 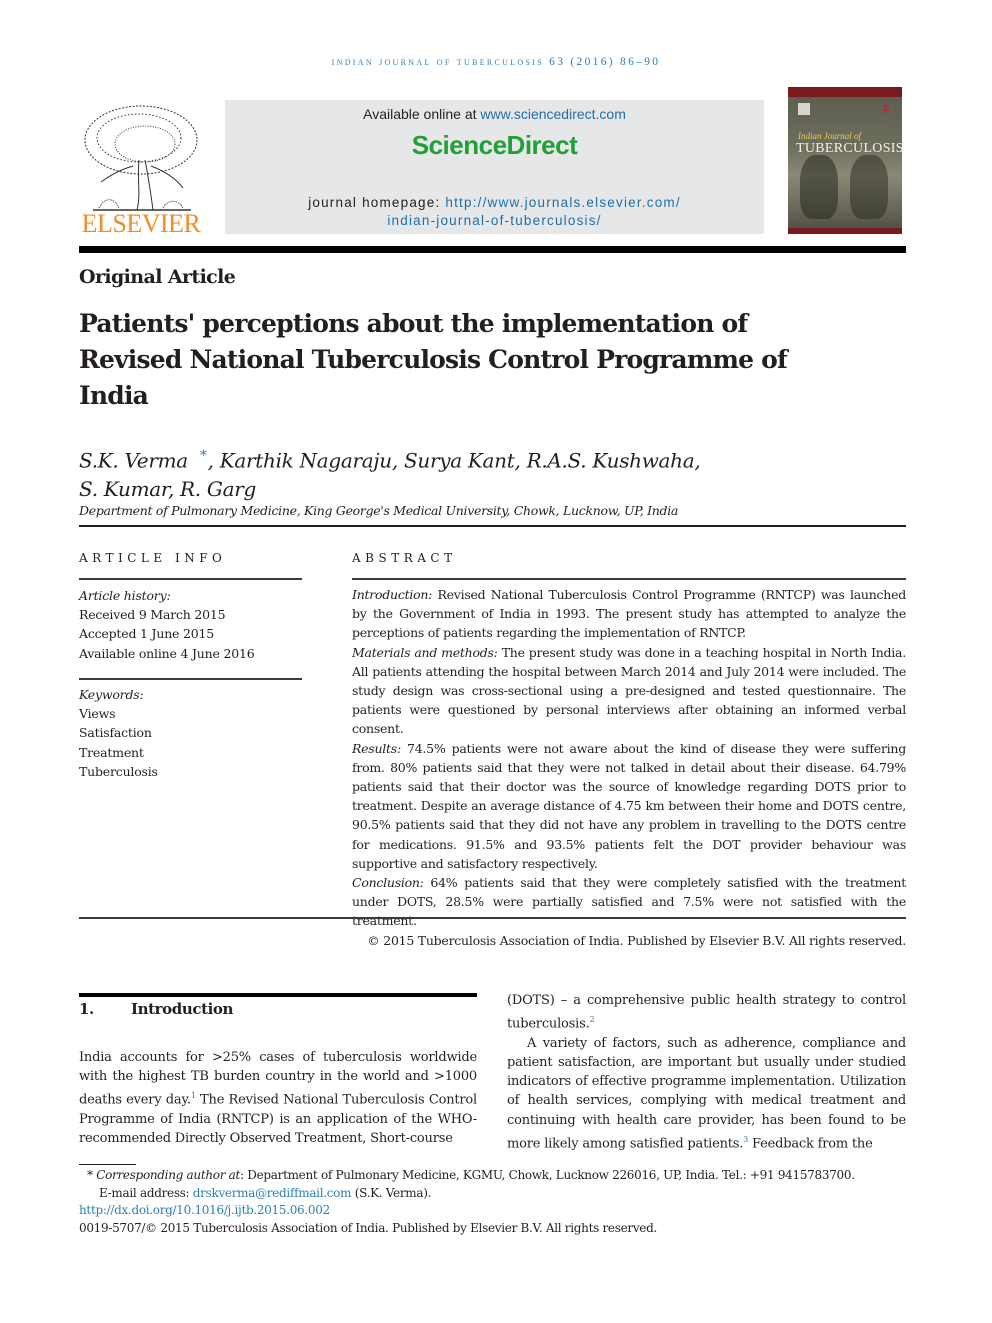 What do you see at coordinates (141, 223) in the screenshot?
I see `elsevier-wordmark: ELSEVIER` at bounding box center [141, 223].